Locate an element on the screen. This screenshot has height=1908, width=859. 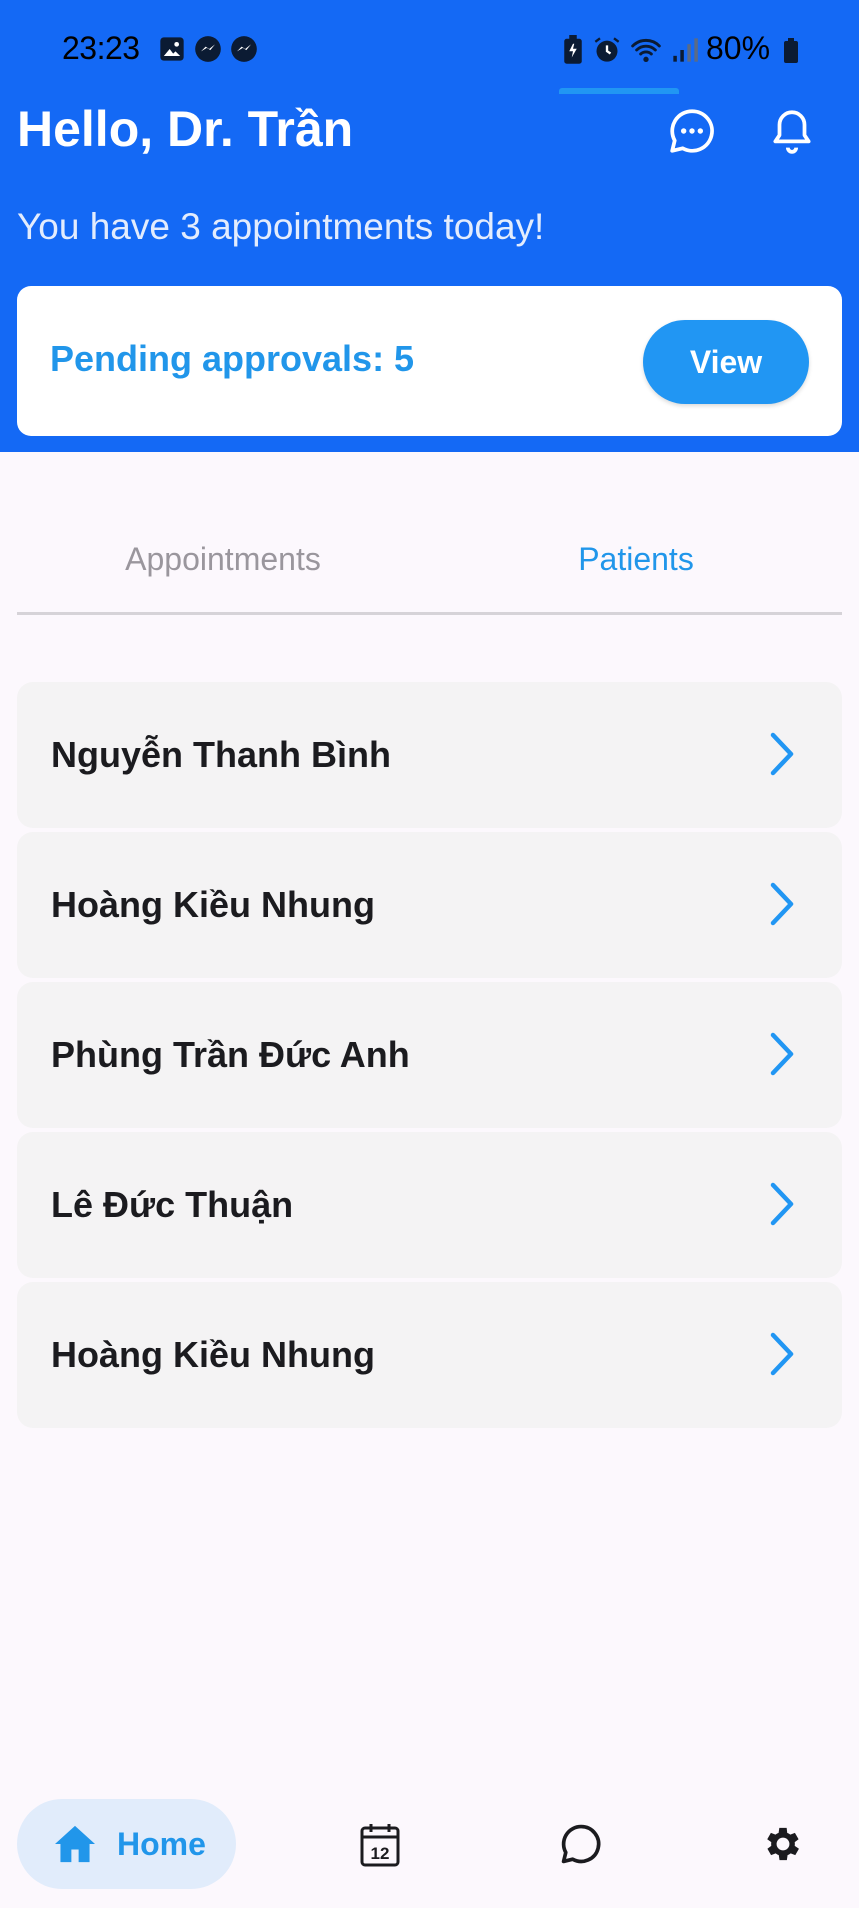
pending-approvals-card: Pending approvals: 5 View is located at coordinates (429, 361).